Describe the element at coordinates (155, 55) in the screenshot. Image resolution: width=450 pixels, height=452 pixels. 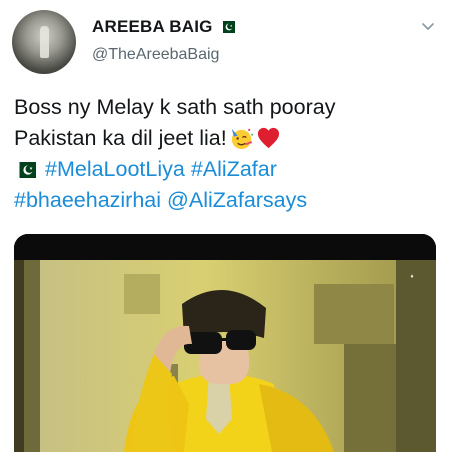
I see `user-handle: @TheAreebaBaig` at that location.